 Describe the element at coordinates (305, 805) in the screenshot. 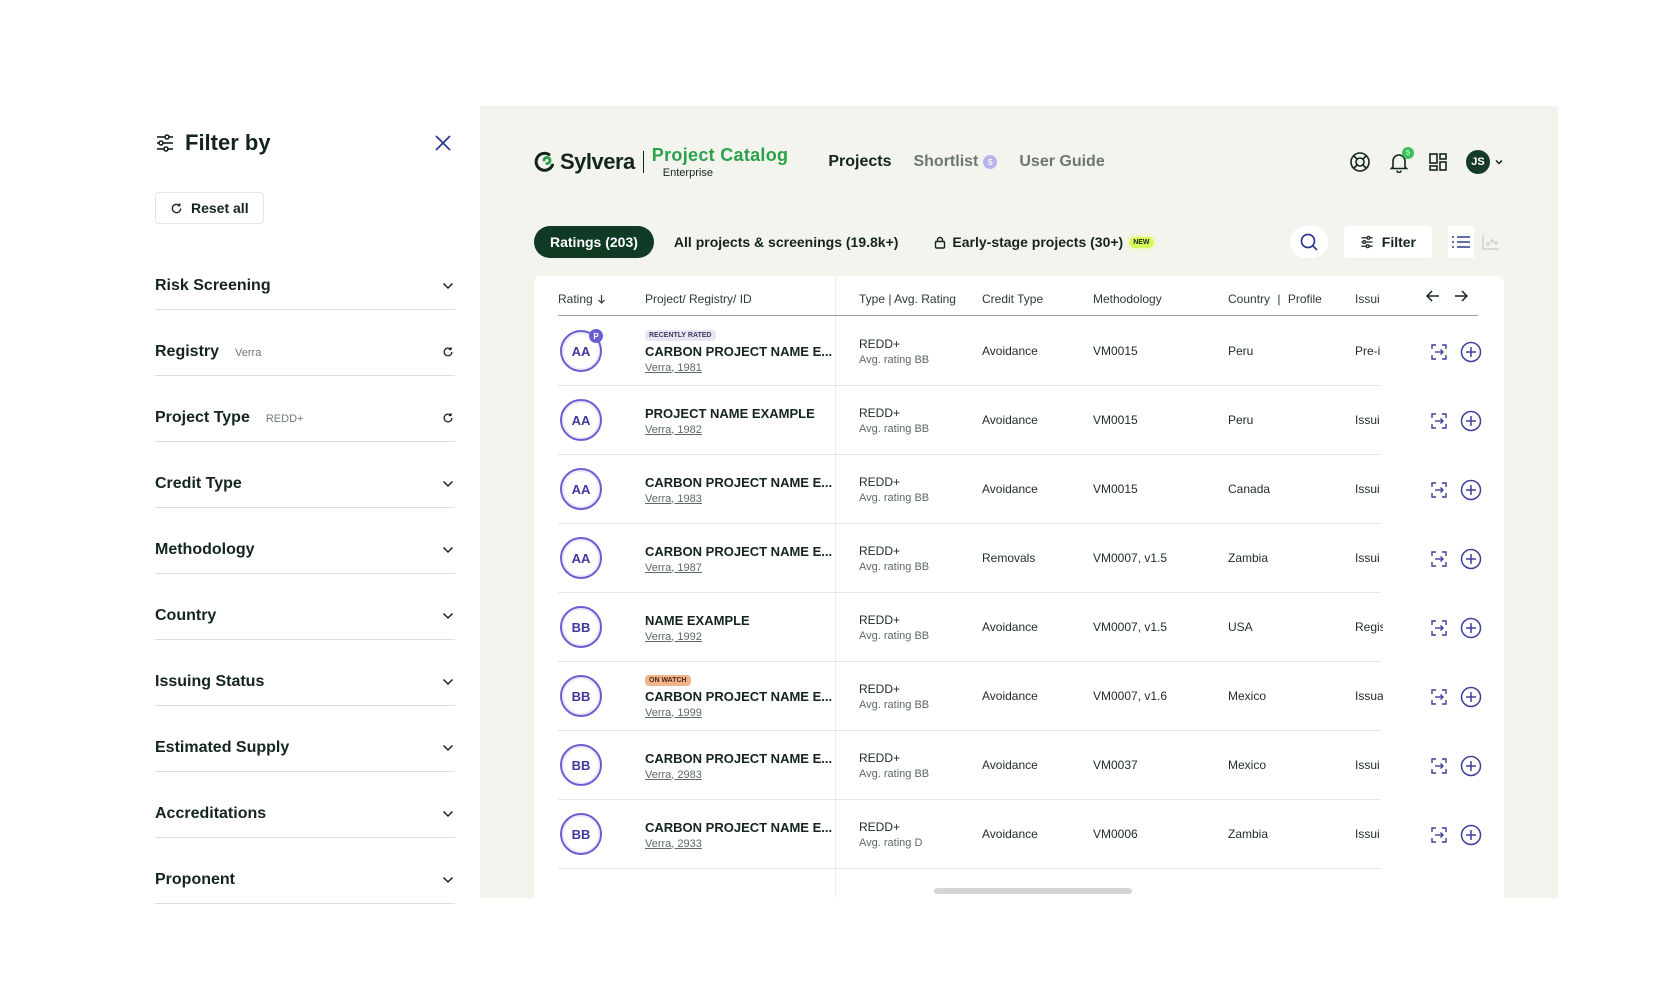

I see `filter-section-accreditations: Accreditations` at that location.